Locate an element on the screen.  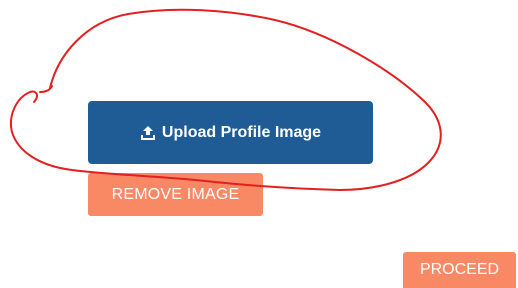
upload-button-label: Upload Profile Image is located at coordinates (241, 132).